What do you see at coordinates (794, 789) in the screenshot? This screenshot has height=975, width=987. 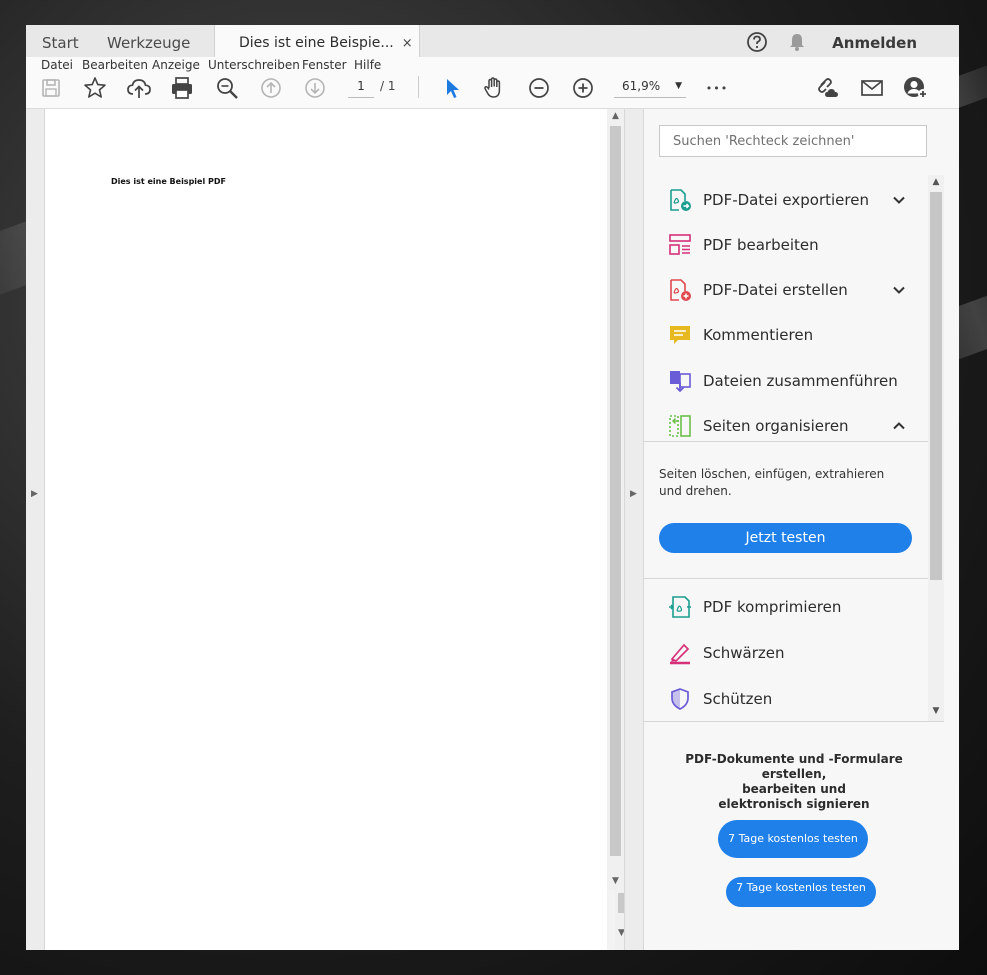 I see `promo-line-2: bearbeiten und` at bounding box center [794, 789].